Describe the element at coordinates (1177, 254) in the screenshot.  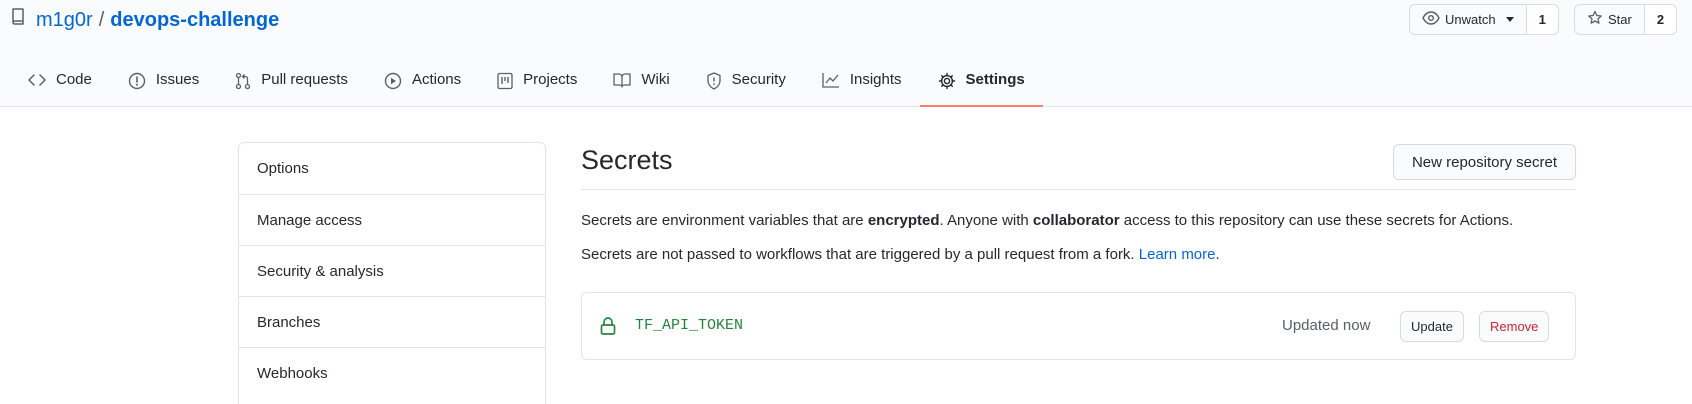
I see `learn-more-link: Learn more` at that location.